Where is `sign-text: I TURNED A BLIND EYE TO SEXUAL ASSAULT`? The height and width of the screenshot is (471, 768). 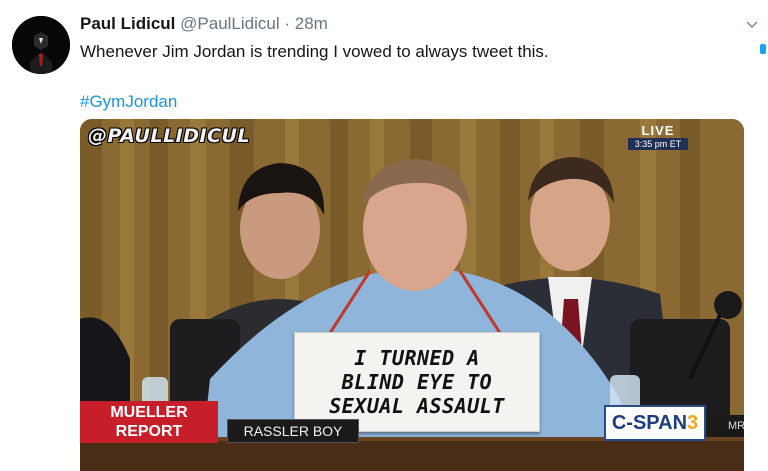 sign-text: I TURNED A BLIND EYE TO SEXUAL ASSAULT is located at coordinates (417, 382).